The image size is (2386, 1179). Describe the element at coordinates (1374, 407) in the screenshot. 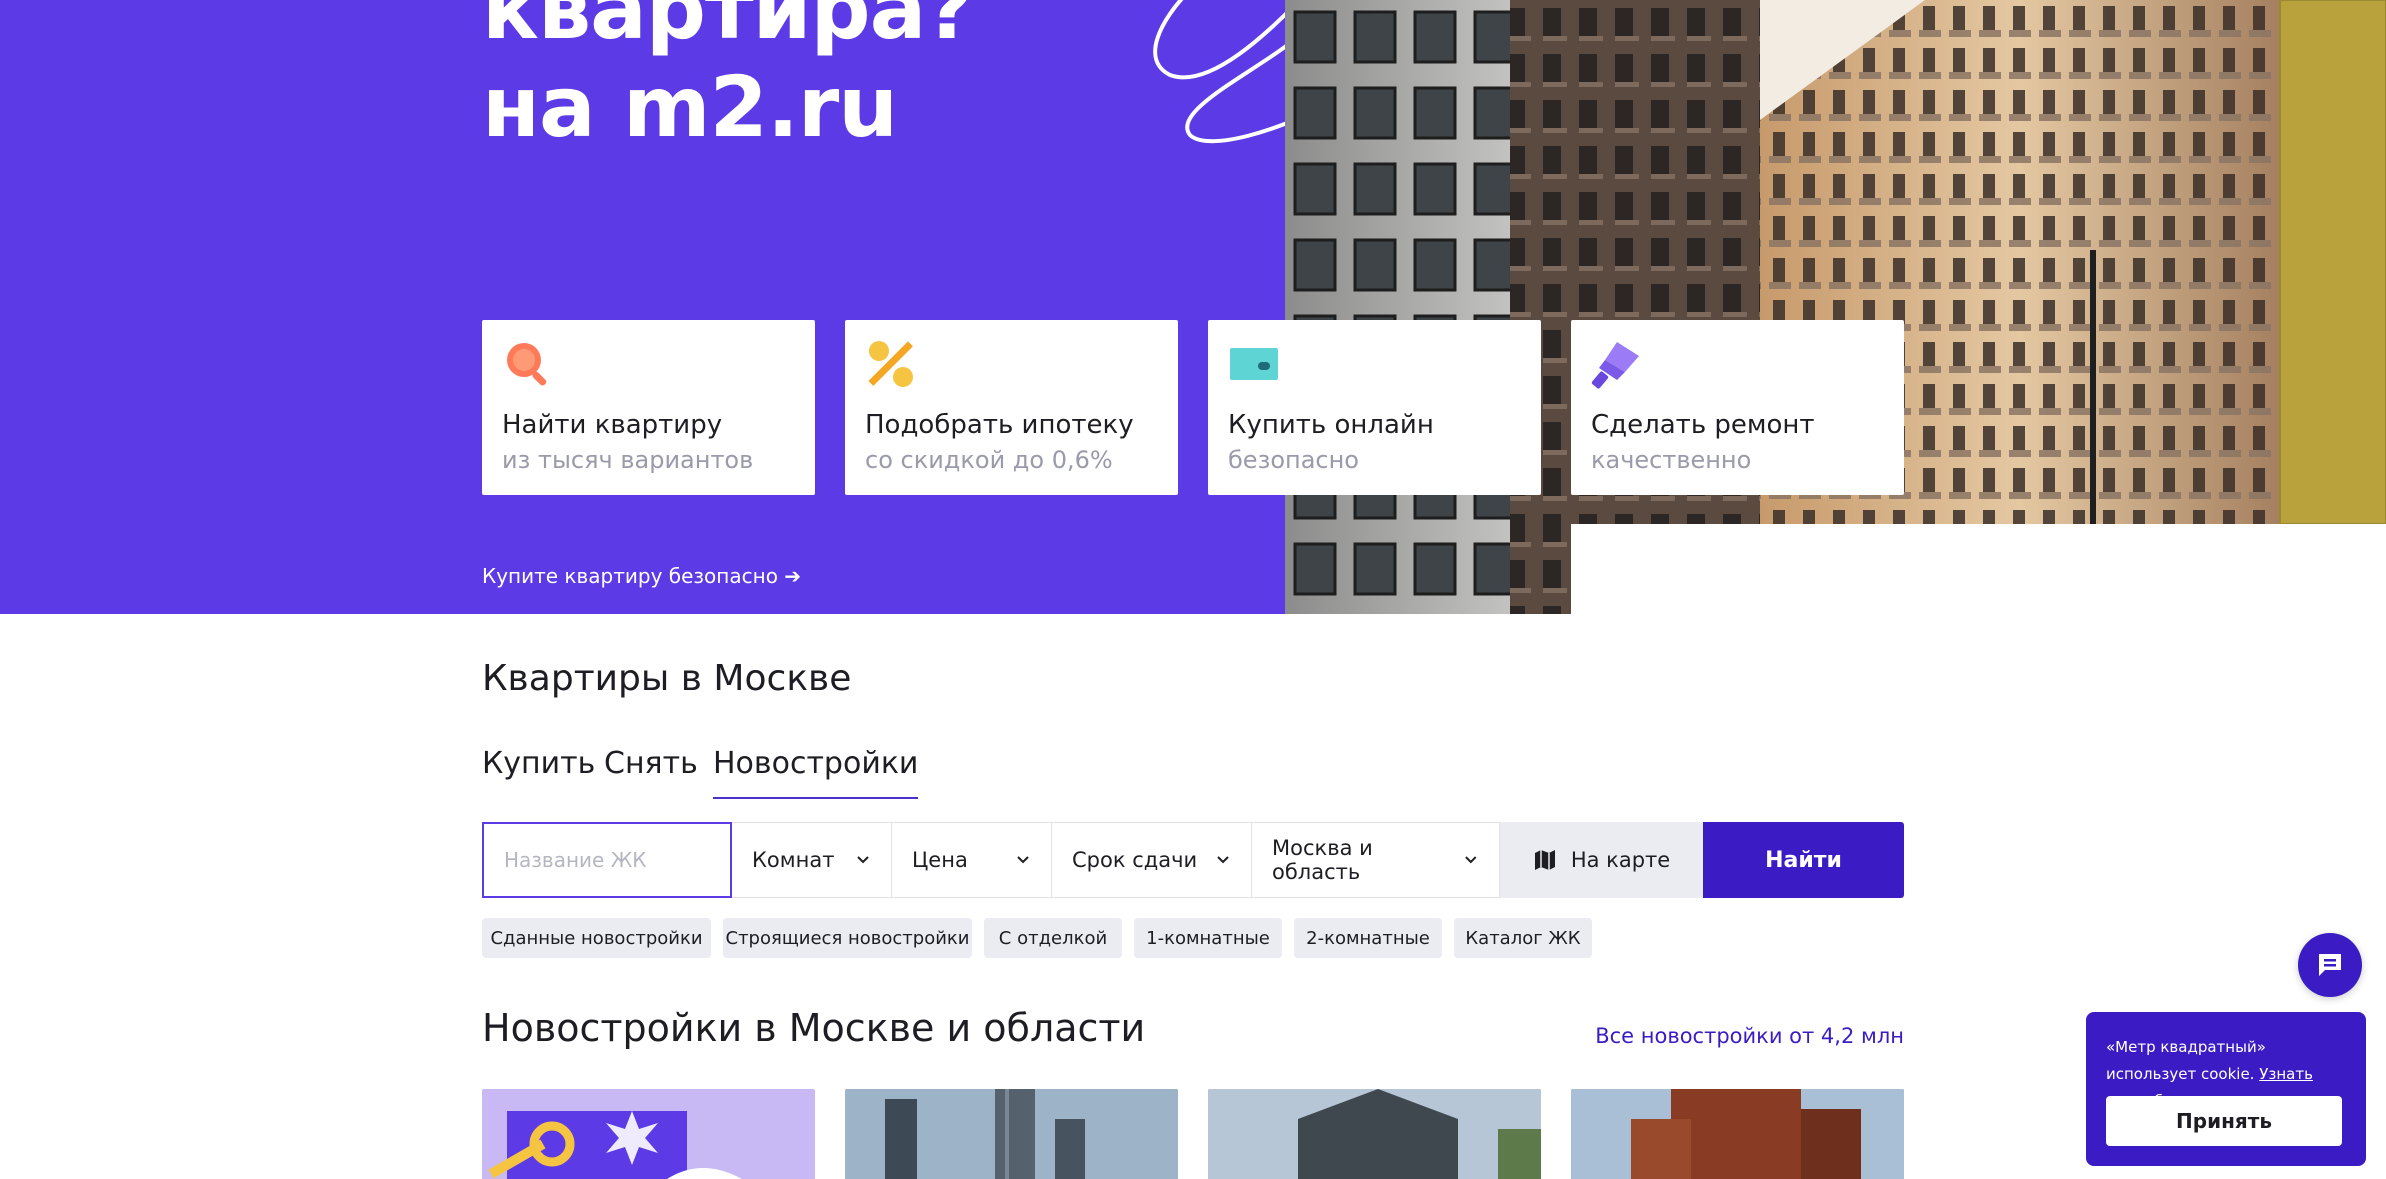

I see `service-card-buy-online: Купить онлайн безопасно` at that location.